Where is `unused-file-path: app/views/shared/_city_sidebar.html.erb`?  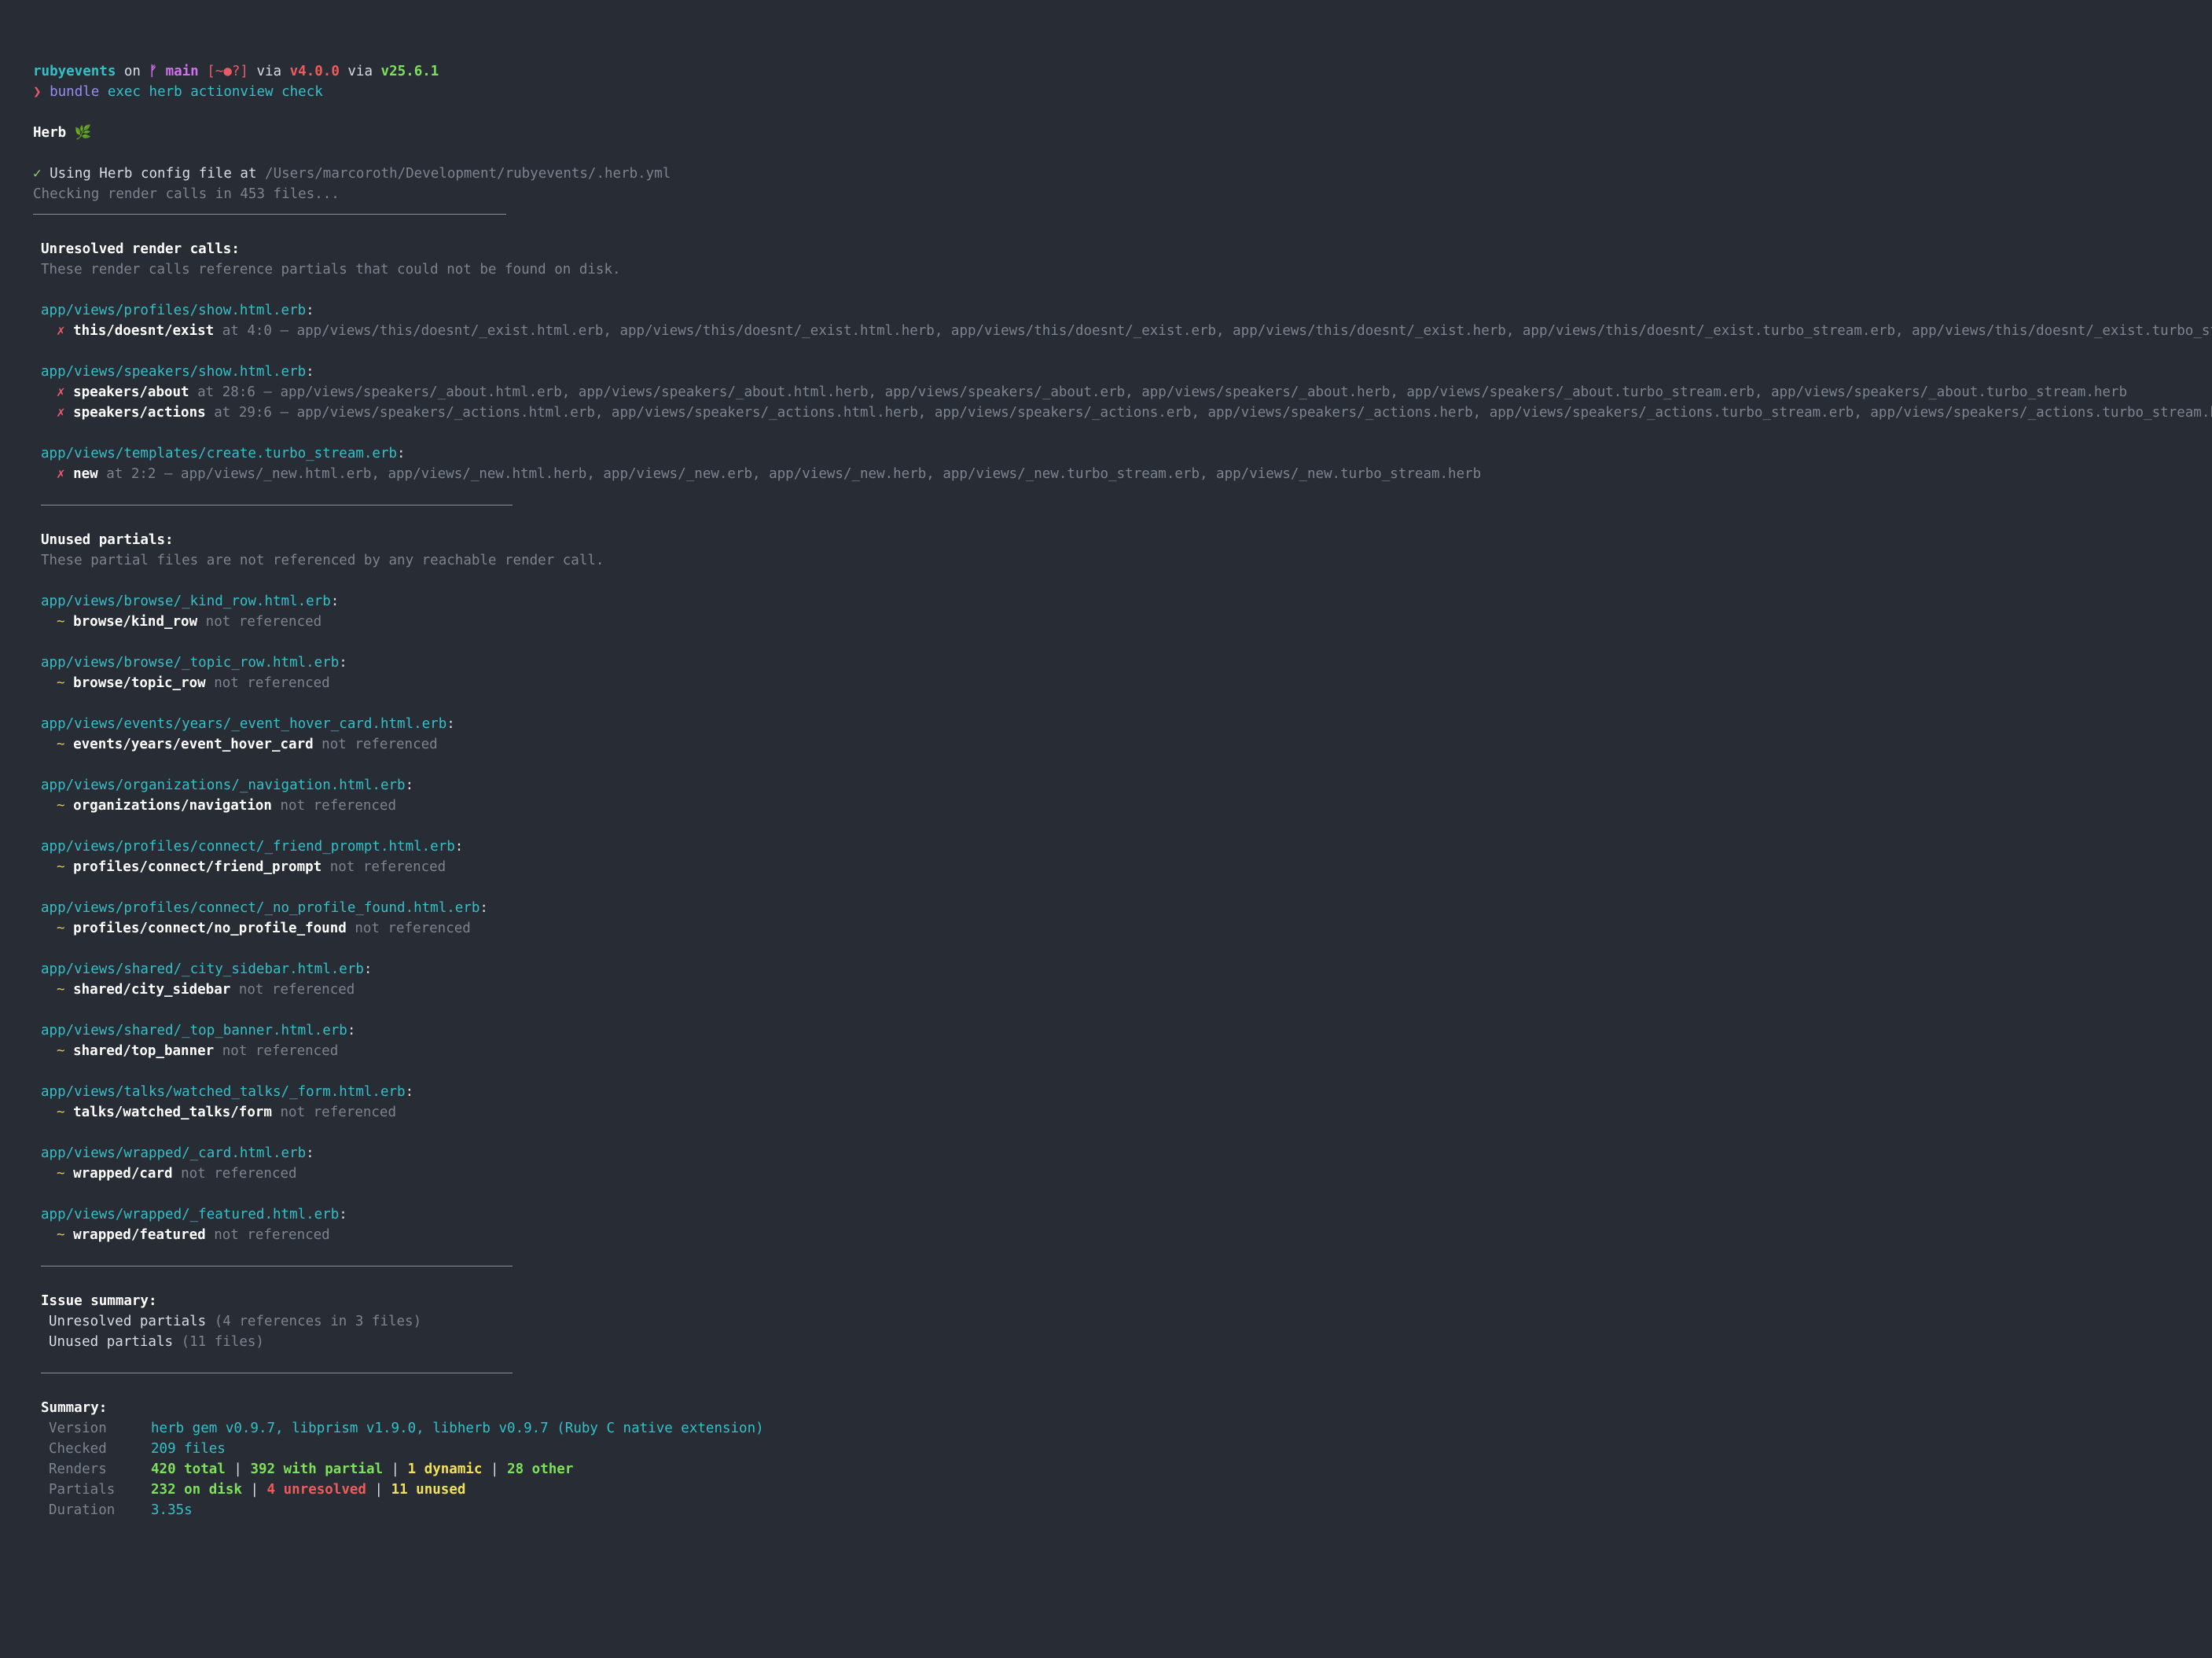
unused-file-path: app/views/shared/_city_sidebar.html.erb is located at coordinates (202, 969).